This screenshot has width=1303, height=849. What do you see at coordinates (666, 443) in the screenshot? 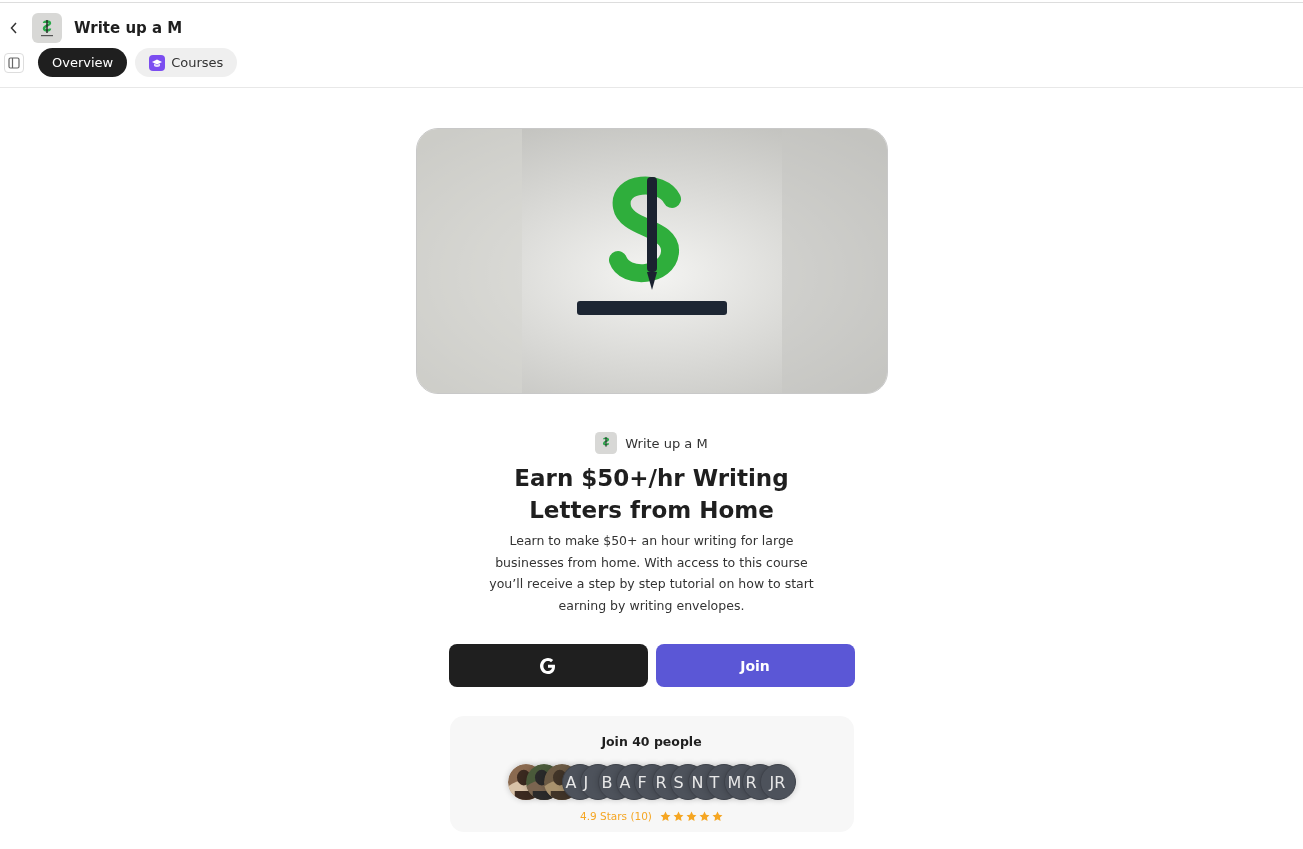
I see `group-name: Write up a M` at bounding box center [666, 443].